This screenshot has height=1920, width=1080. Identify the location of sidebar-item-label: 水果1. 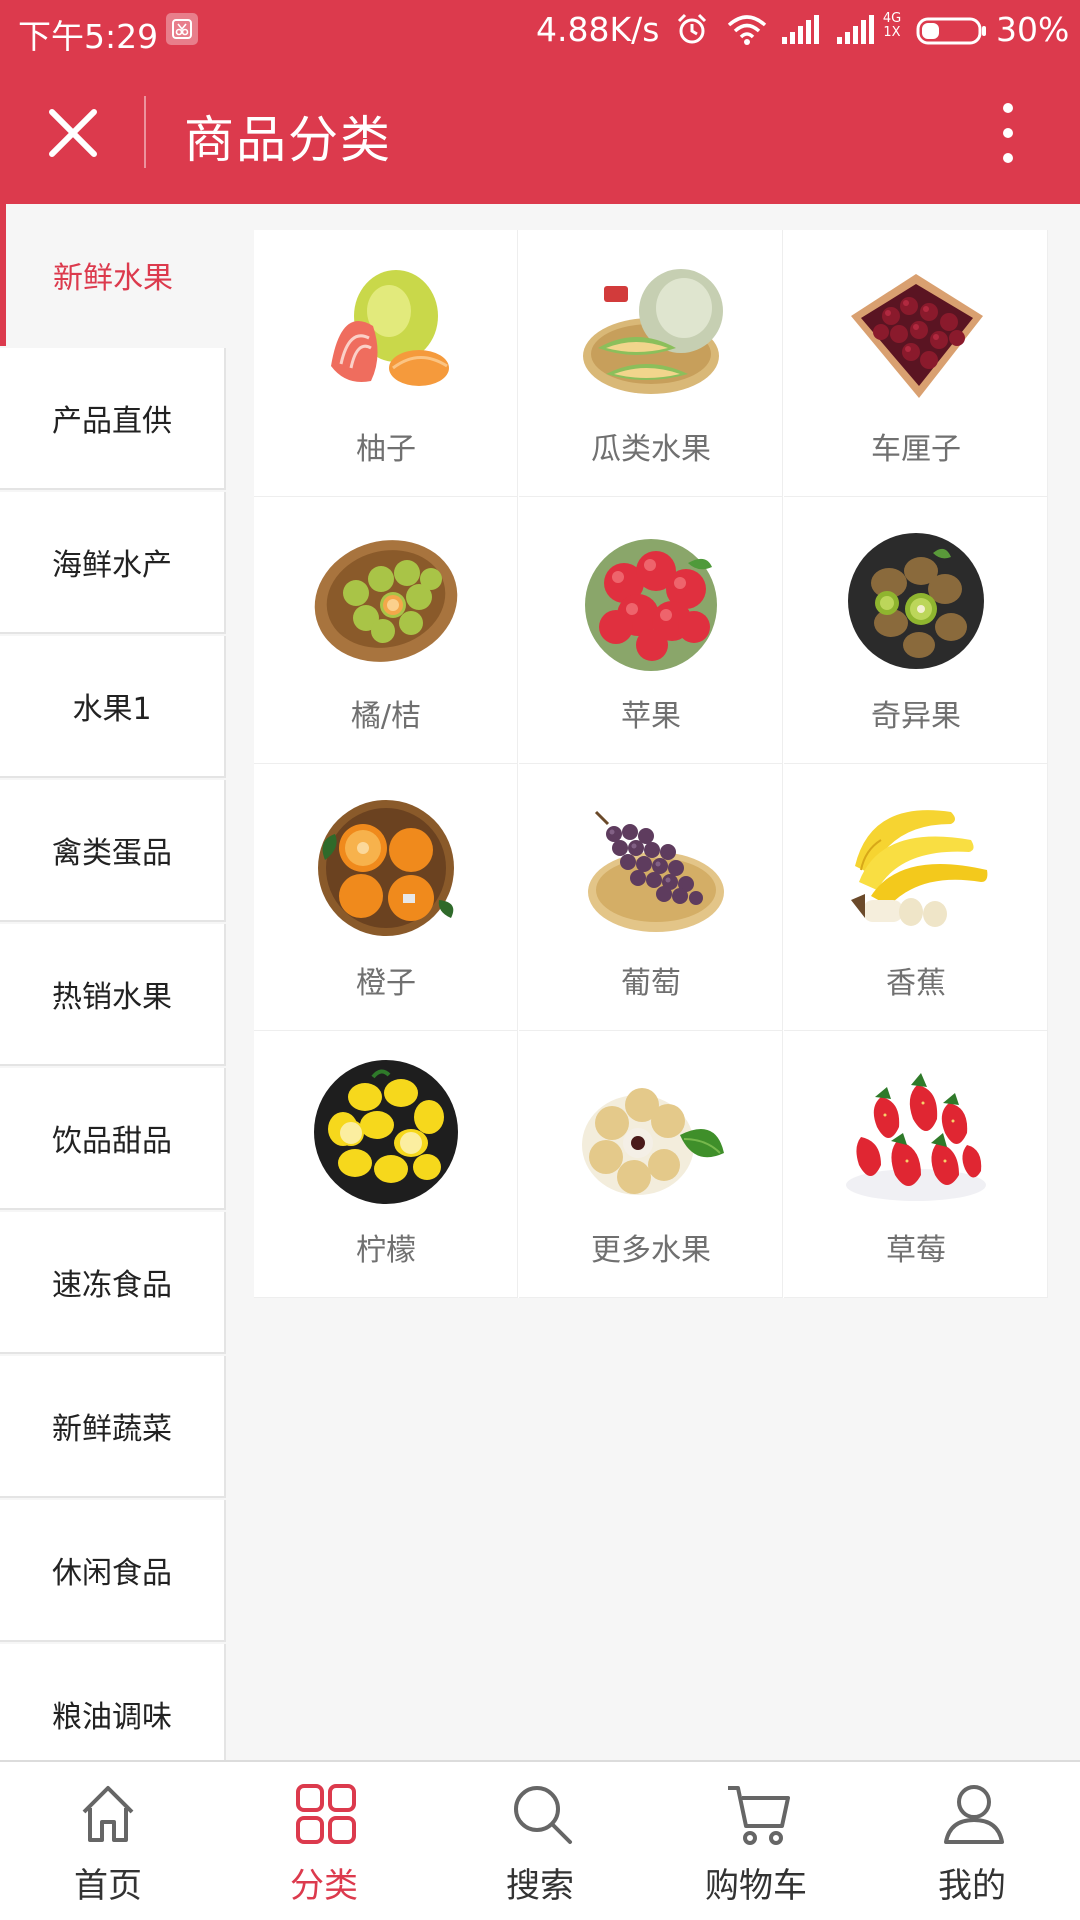
(112, 709).